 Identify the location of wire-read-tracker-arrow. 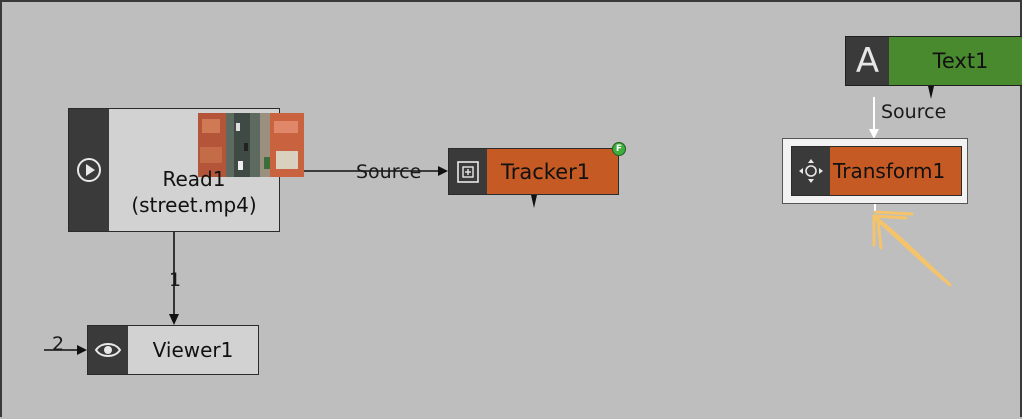
(443, 171).